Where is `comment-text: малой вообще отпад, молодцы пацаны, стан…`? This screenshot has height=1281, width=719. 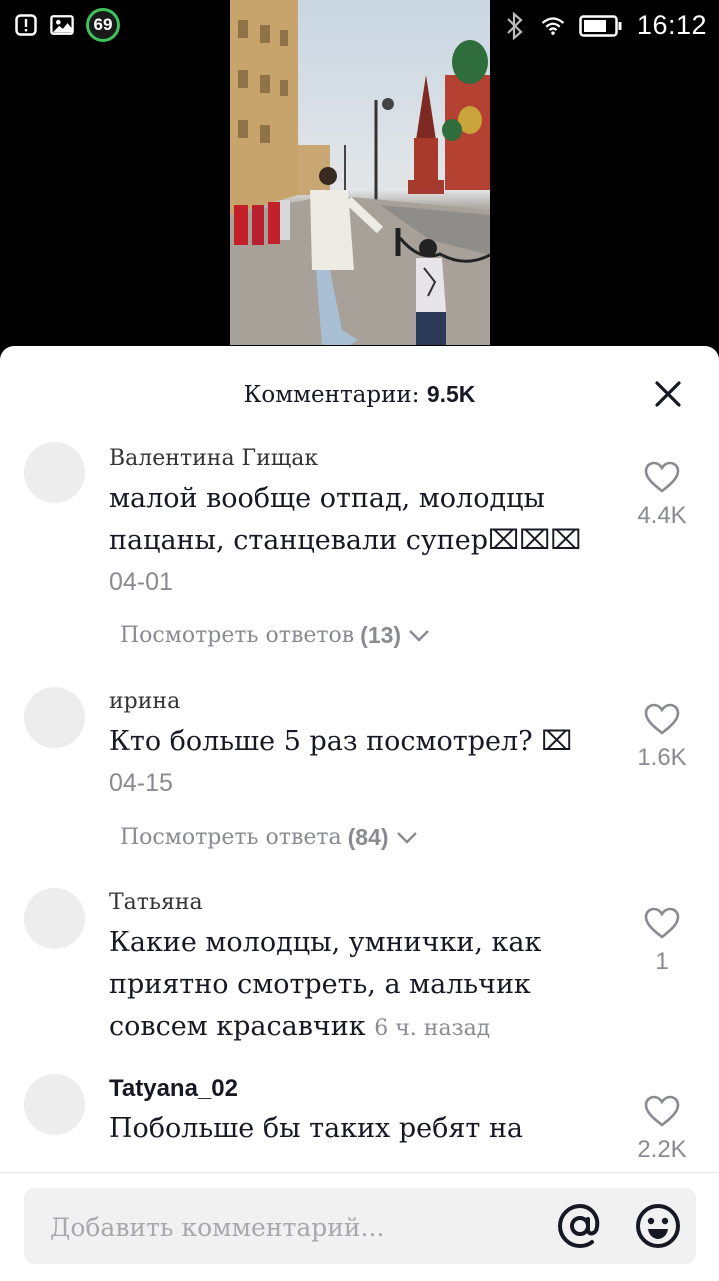
comment-text: малой вообще отпад, молодцы пацаны, стан… is located at coordinates (345, 519).